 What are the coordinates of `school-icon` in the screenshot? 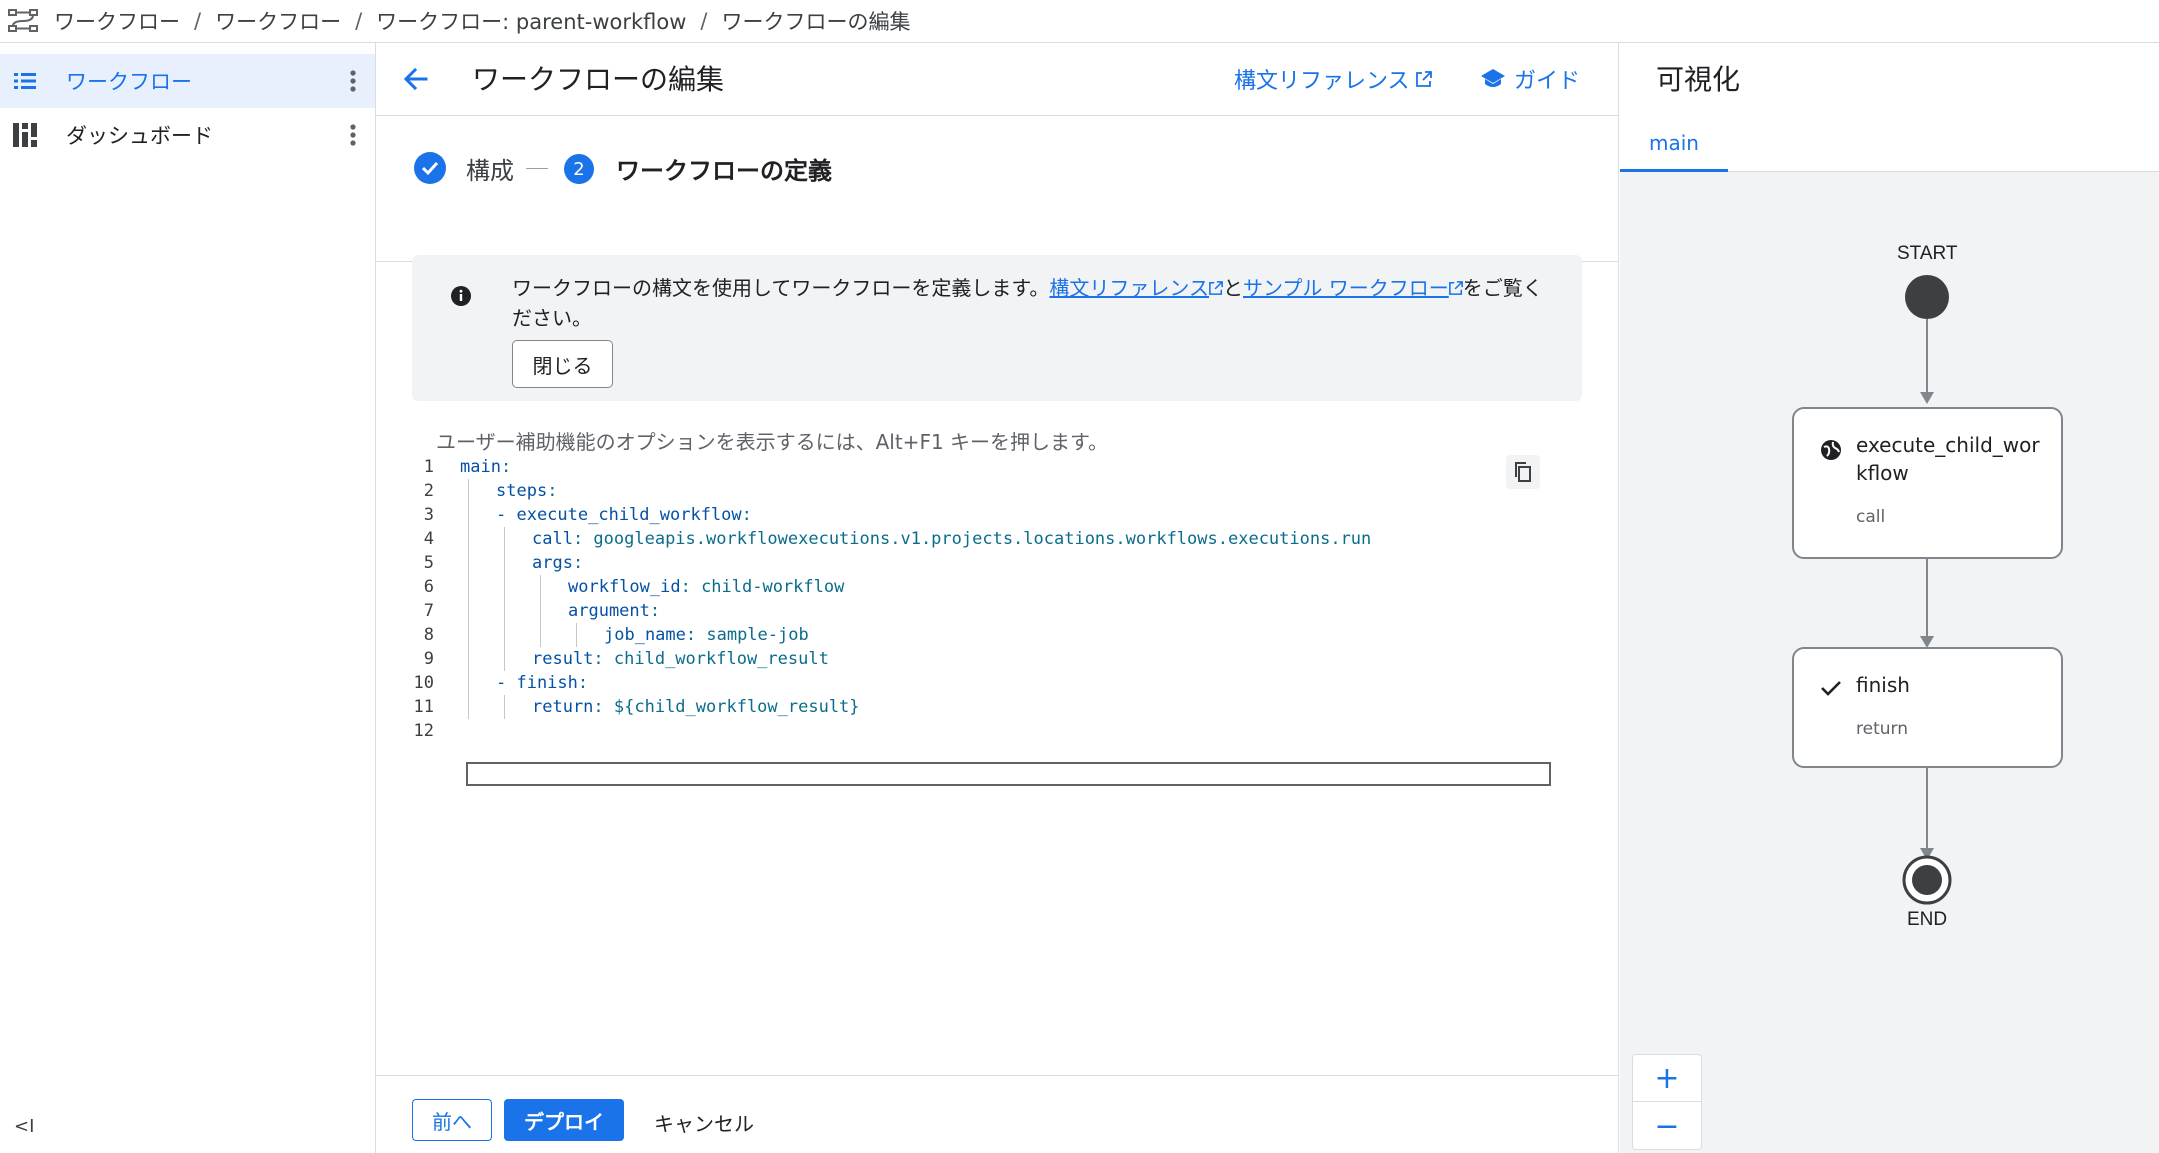 It's located at (1493, 78).